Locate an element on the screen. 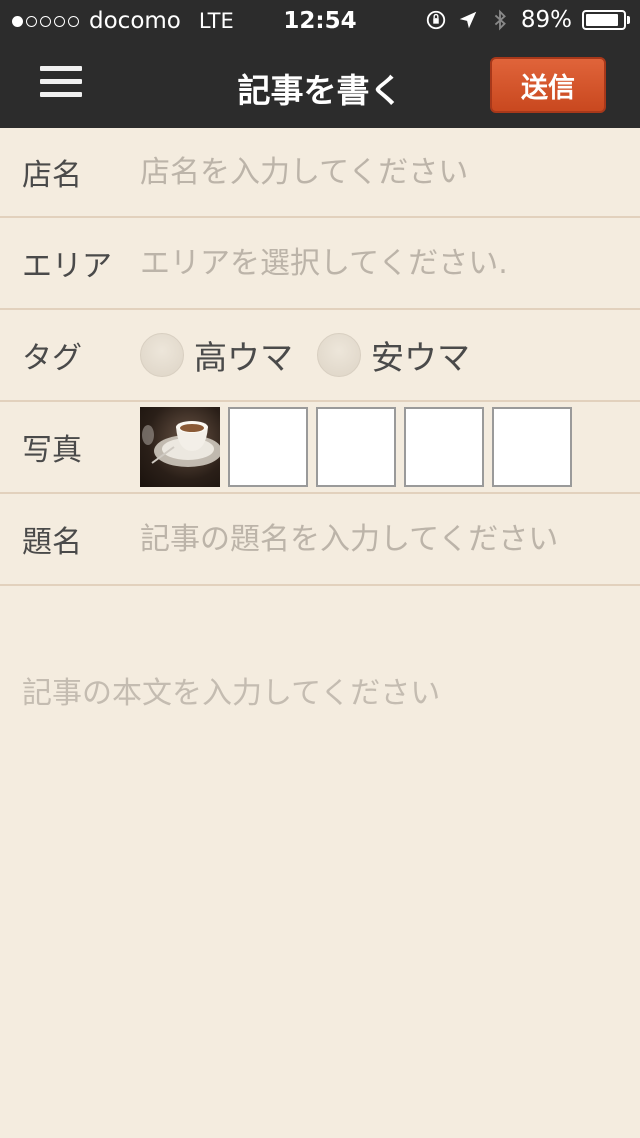 The width and height of the screenshot is (640, 1138). subject-row: 題名 is located at coordinates (320, 540).